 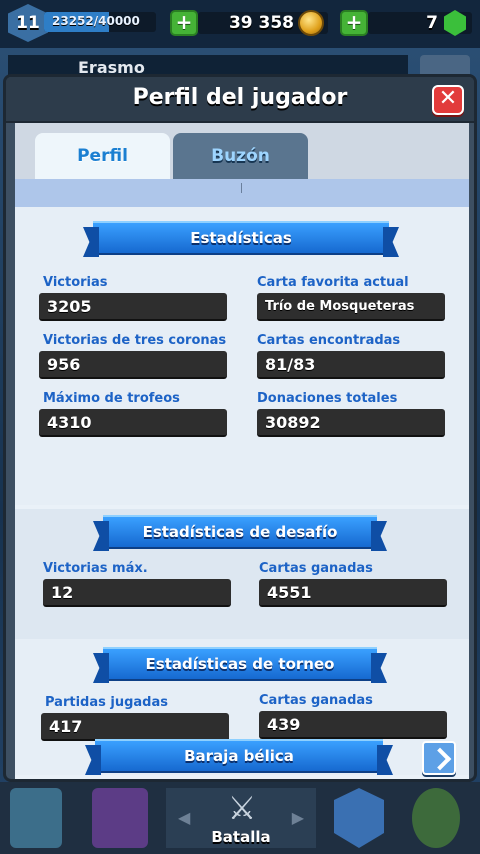 I want to click on stat-label-favorite-card: Carta favorita actual, so click(x=333, y=282).